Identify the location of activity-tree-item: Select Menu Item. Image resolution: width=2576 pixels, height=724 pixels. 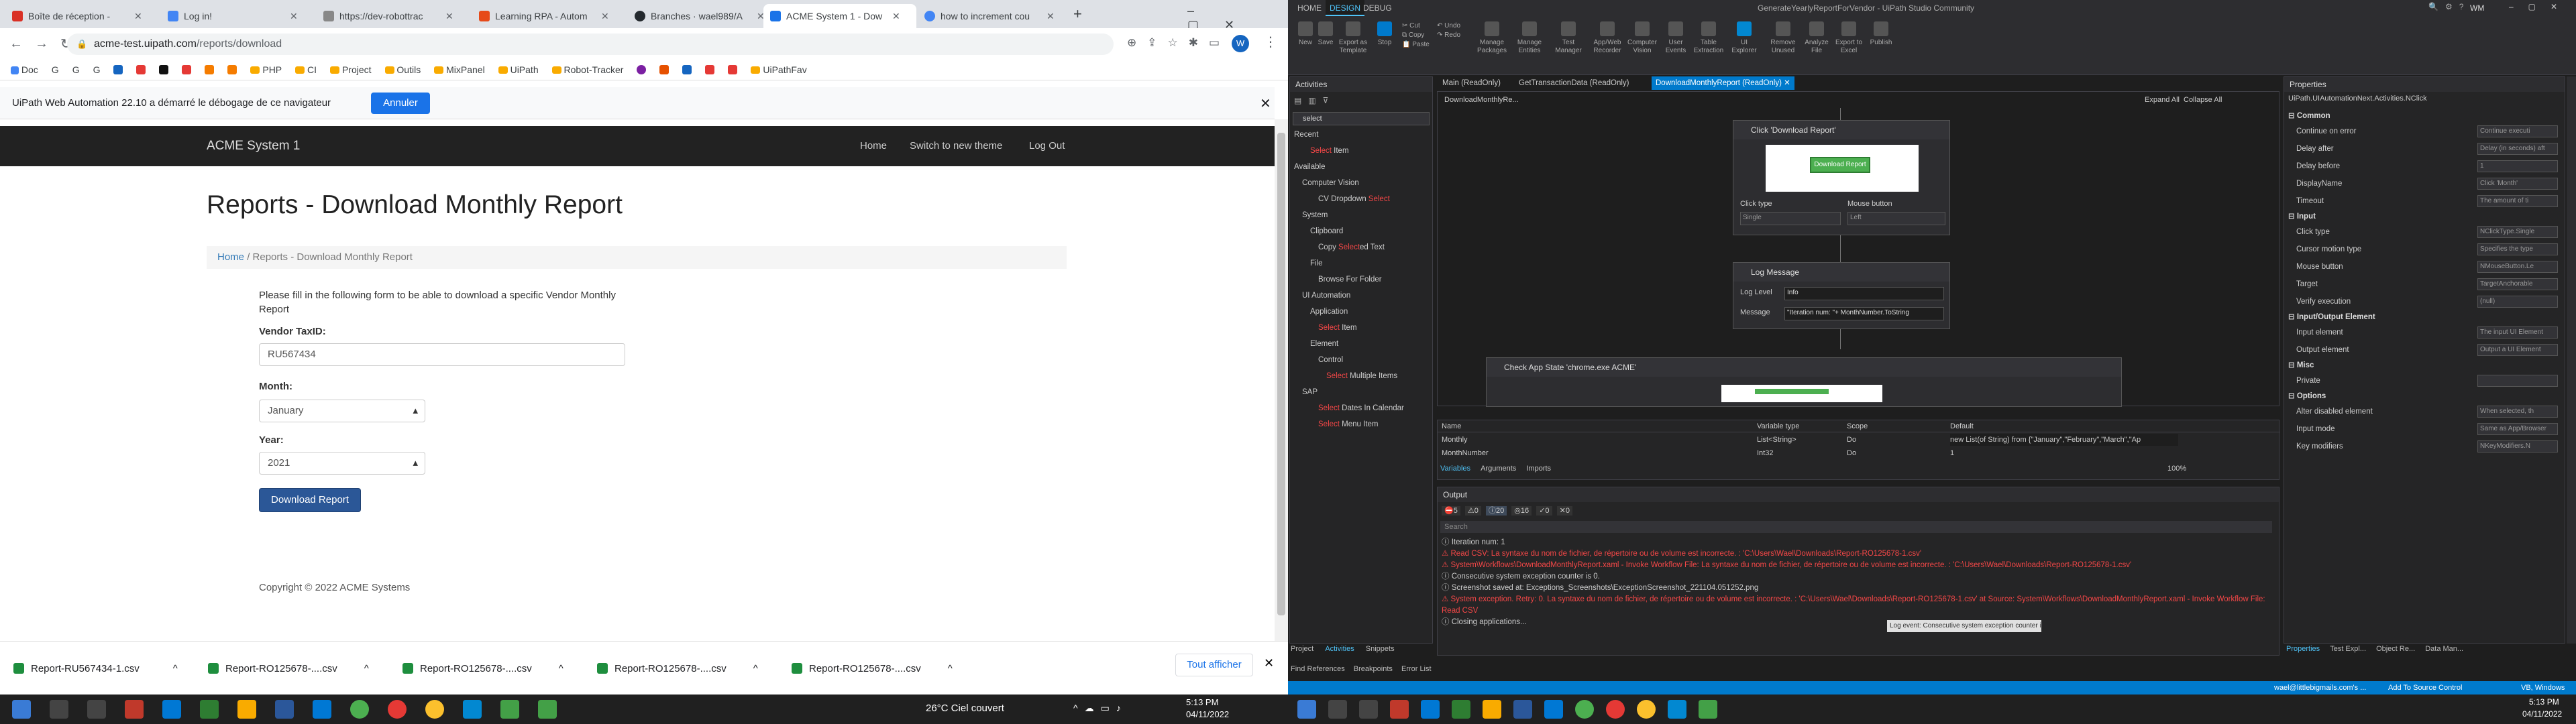
(1361, 424).